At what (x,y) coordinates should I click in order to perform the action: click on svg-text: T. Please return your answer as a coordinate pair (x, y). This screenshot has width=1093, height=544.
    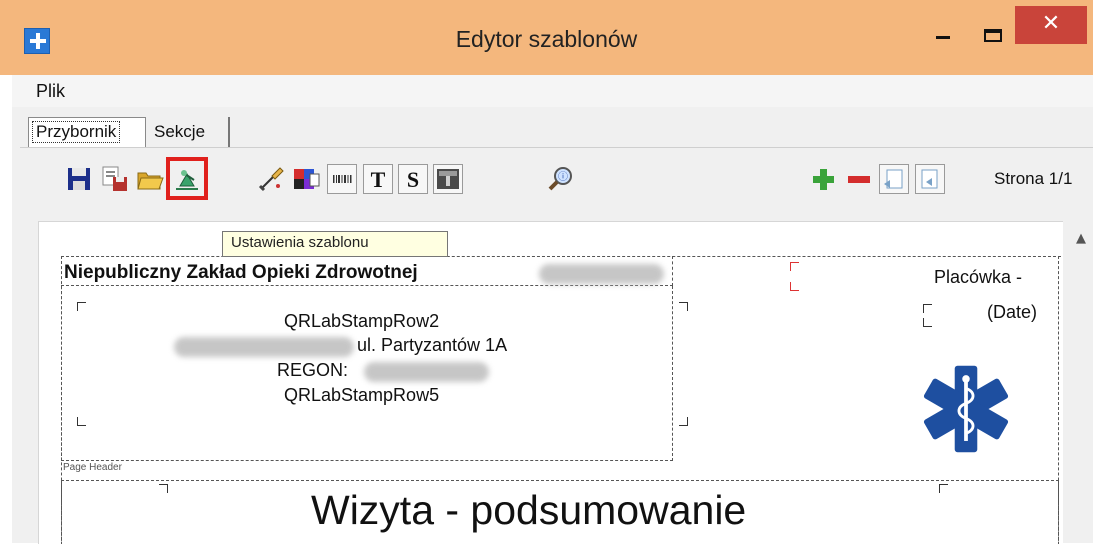
    Looking at the image, I should click on (378, 179).